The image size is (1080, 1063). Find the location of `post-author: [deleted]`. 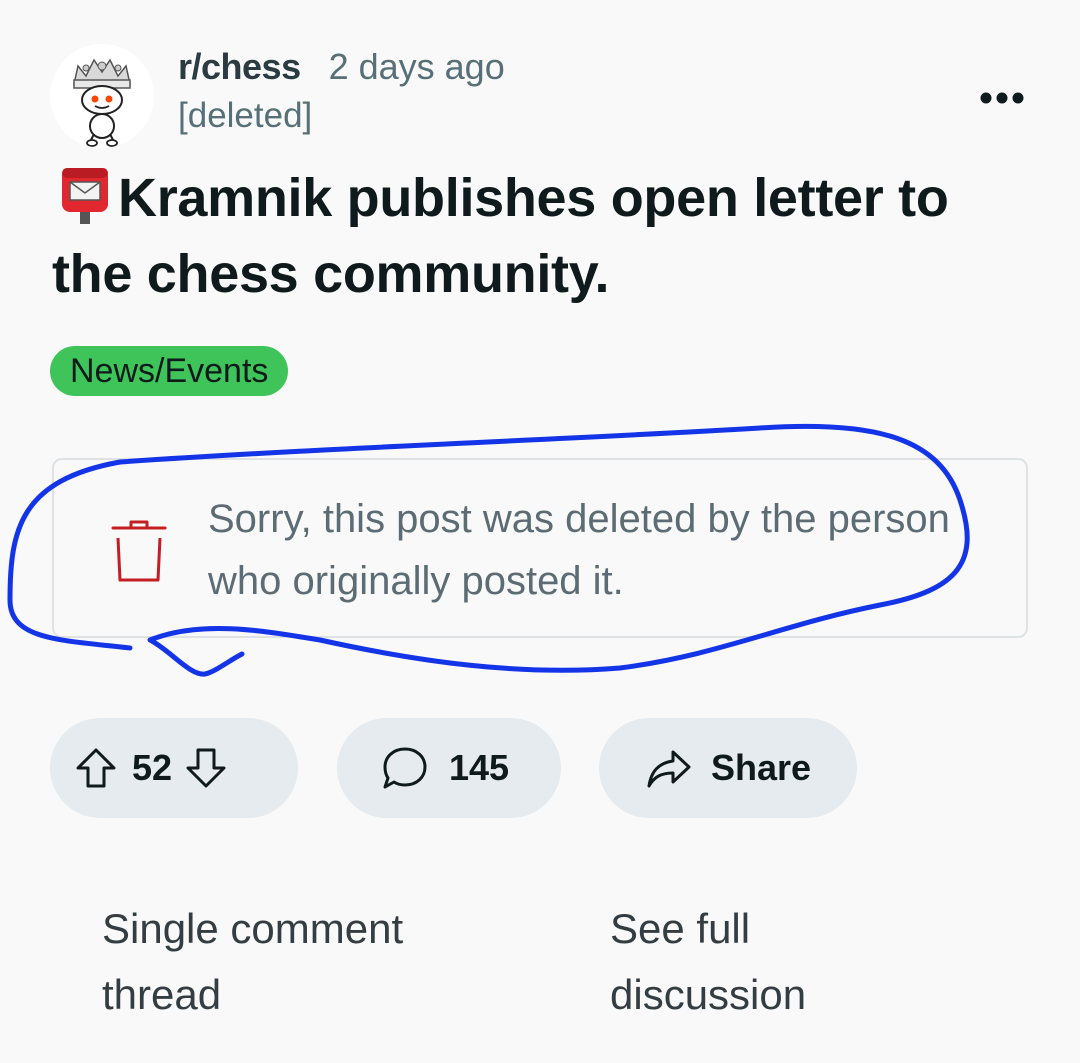

post-author: [deleted] is located at coordinates (341, 116).